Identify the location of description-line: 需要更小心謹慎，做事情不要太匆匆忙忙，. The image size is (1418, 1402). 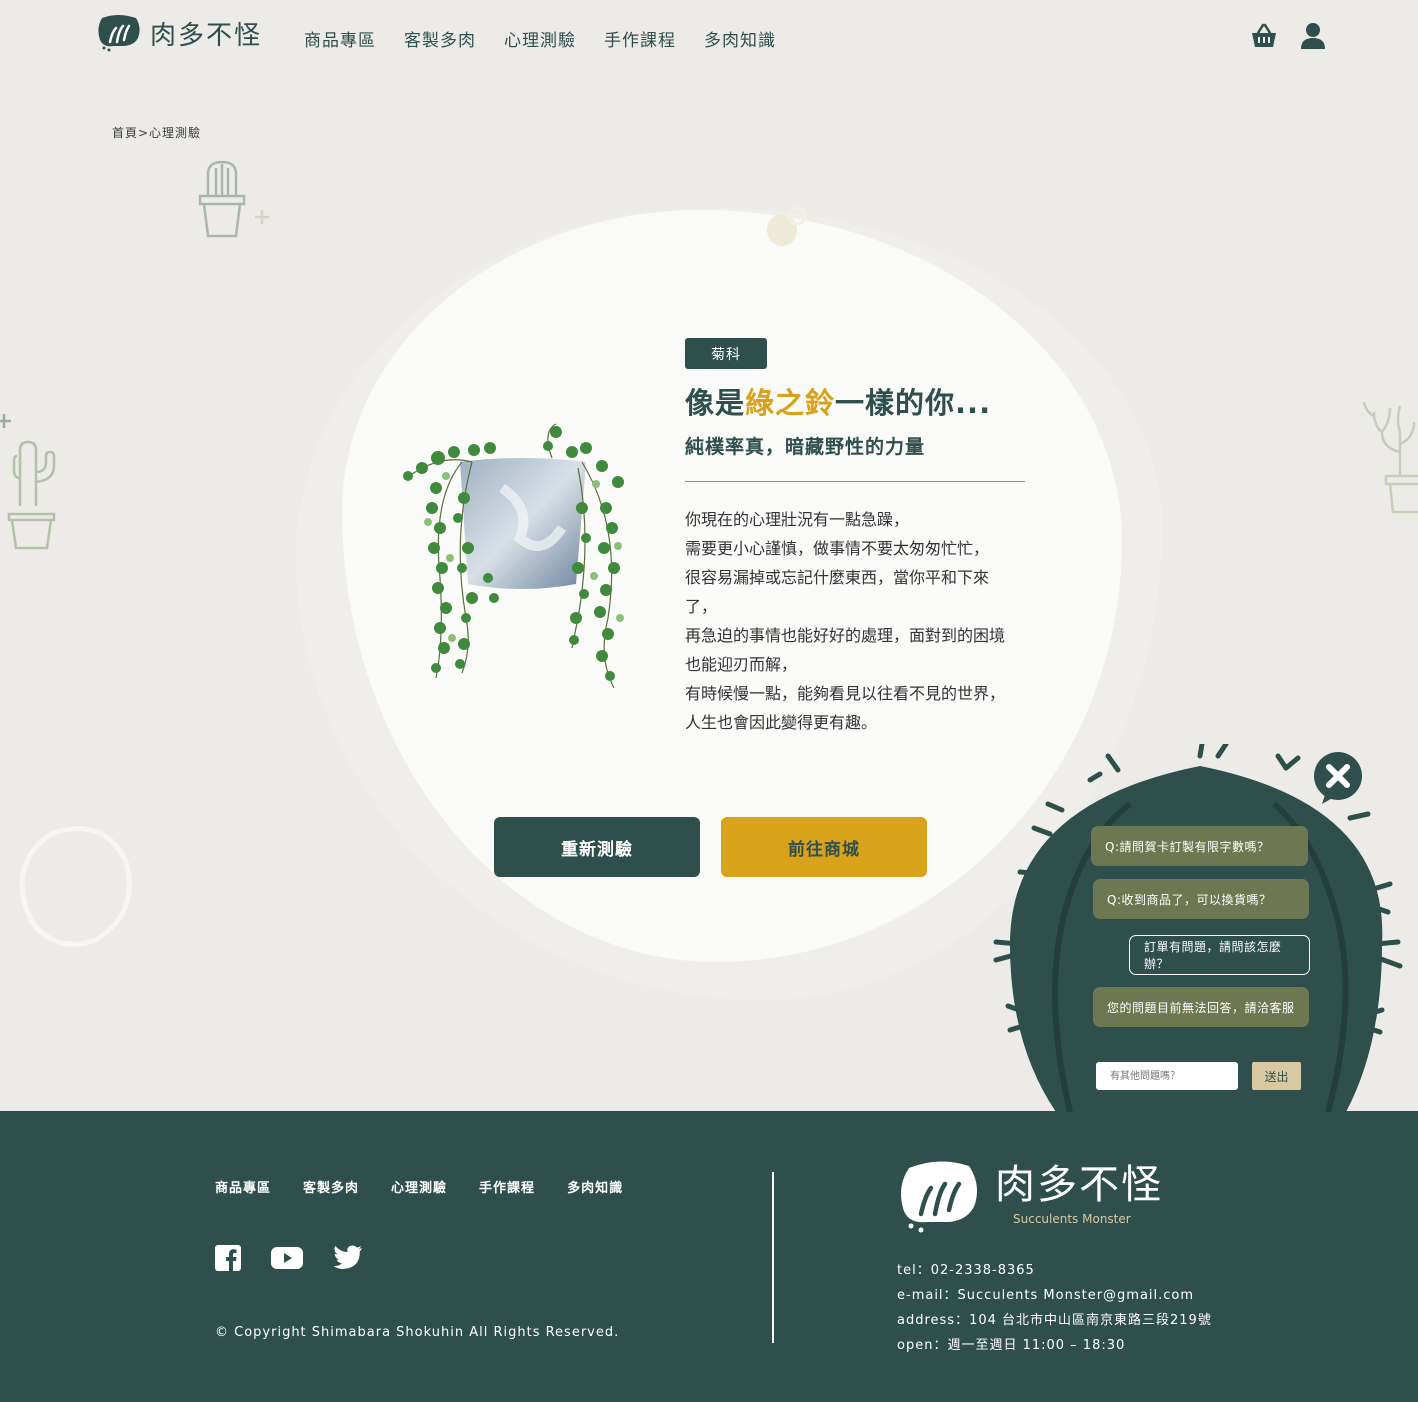
(837, 548).